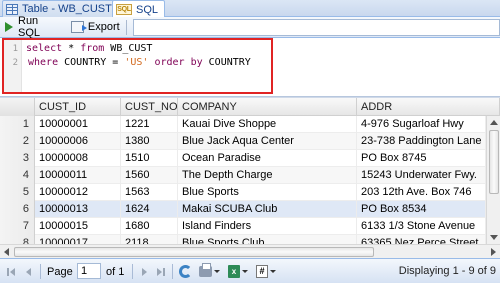 The image size is (500, 283). Describe the element at coordinates (428, 107) in the screenshot. I see `column-header-addr: ADDR` at that location.